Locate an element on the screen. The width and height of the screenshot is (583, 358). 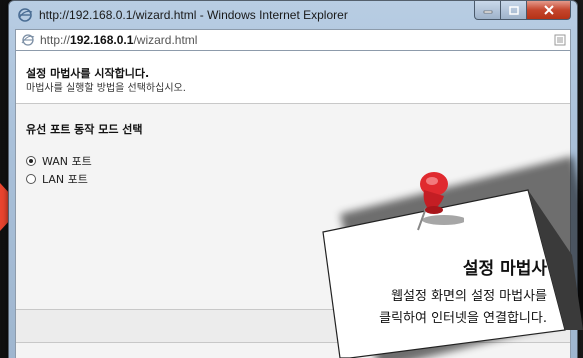
note-title: 설정 마법사 is located at coordinates (504, 269).